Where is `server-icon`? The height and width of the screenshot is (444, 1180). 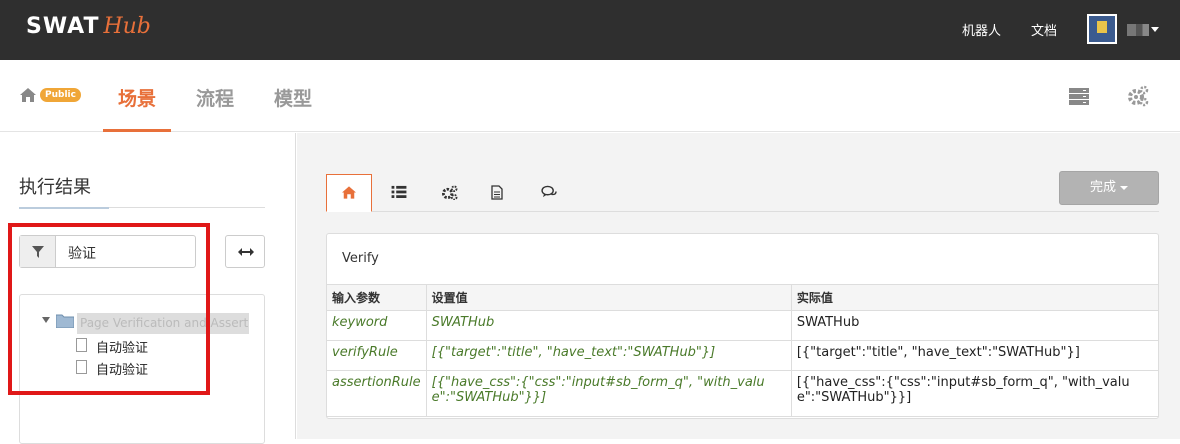 server-icon is located at coordinates (1079, 96).